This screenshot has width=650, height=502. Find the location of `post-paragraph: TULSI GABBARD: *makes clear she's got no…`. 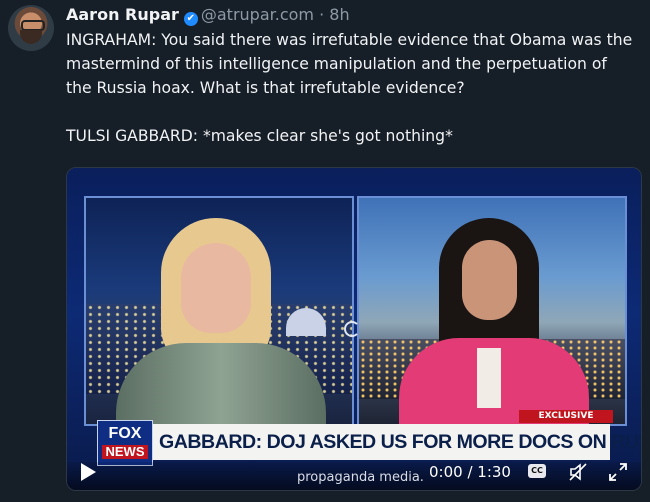

post-paragraph: TULSI GABBARD: *makes clear she's got no… is located at coordinates (259, 136).